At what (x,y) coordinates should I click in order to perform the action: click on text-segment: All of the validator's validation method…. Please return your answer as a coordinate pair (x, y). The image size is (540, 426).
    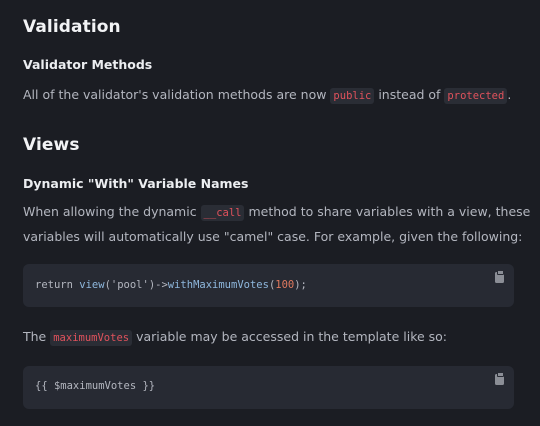
    Looking at the image, I should click on (177, 94).